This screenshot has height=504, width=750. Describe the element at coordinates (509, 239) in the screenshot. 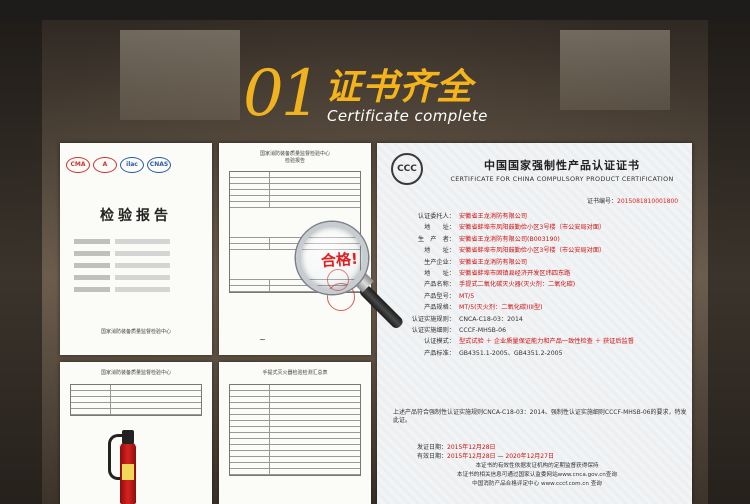

I see `certificate-field-value: 安徽省王龙消防有限公司(B003190)` at that location.